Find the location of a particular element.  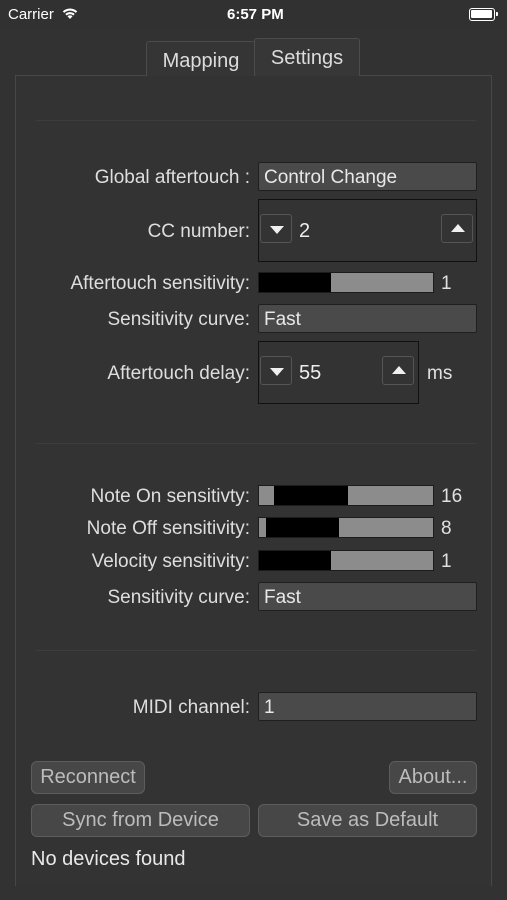

save-as-default-button: Save as Default is located at coordinates (367, 820).